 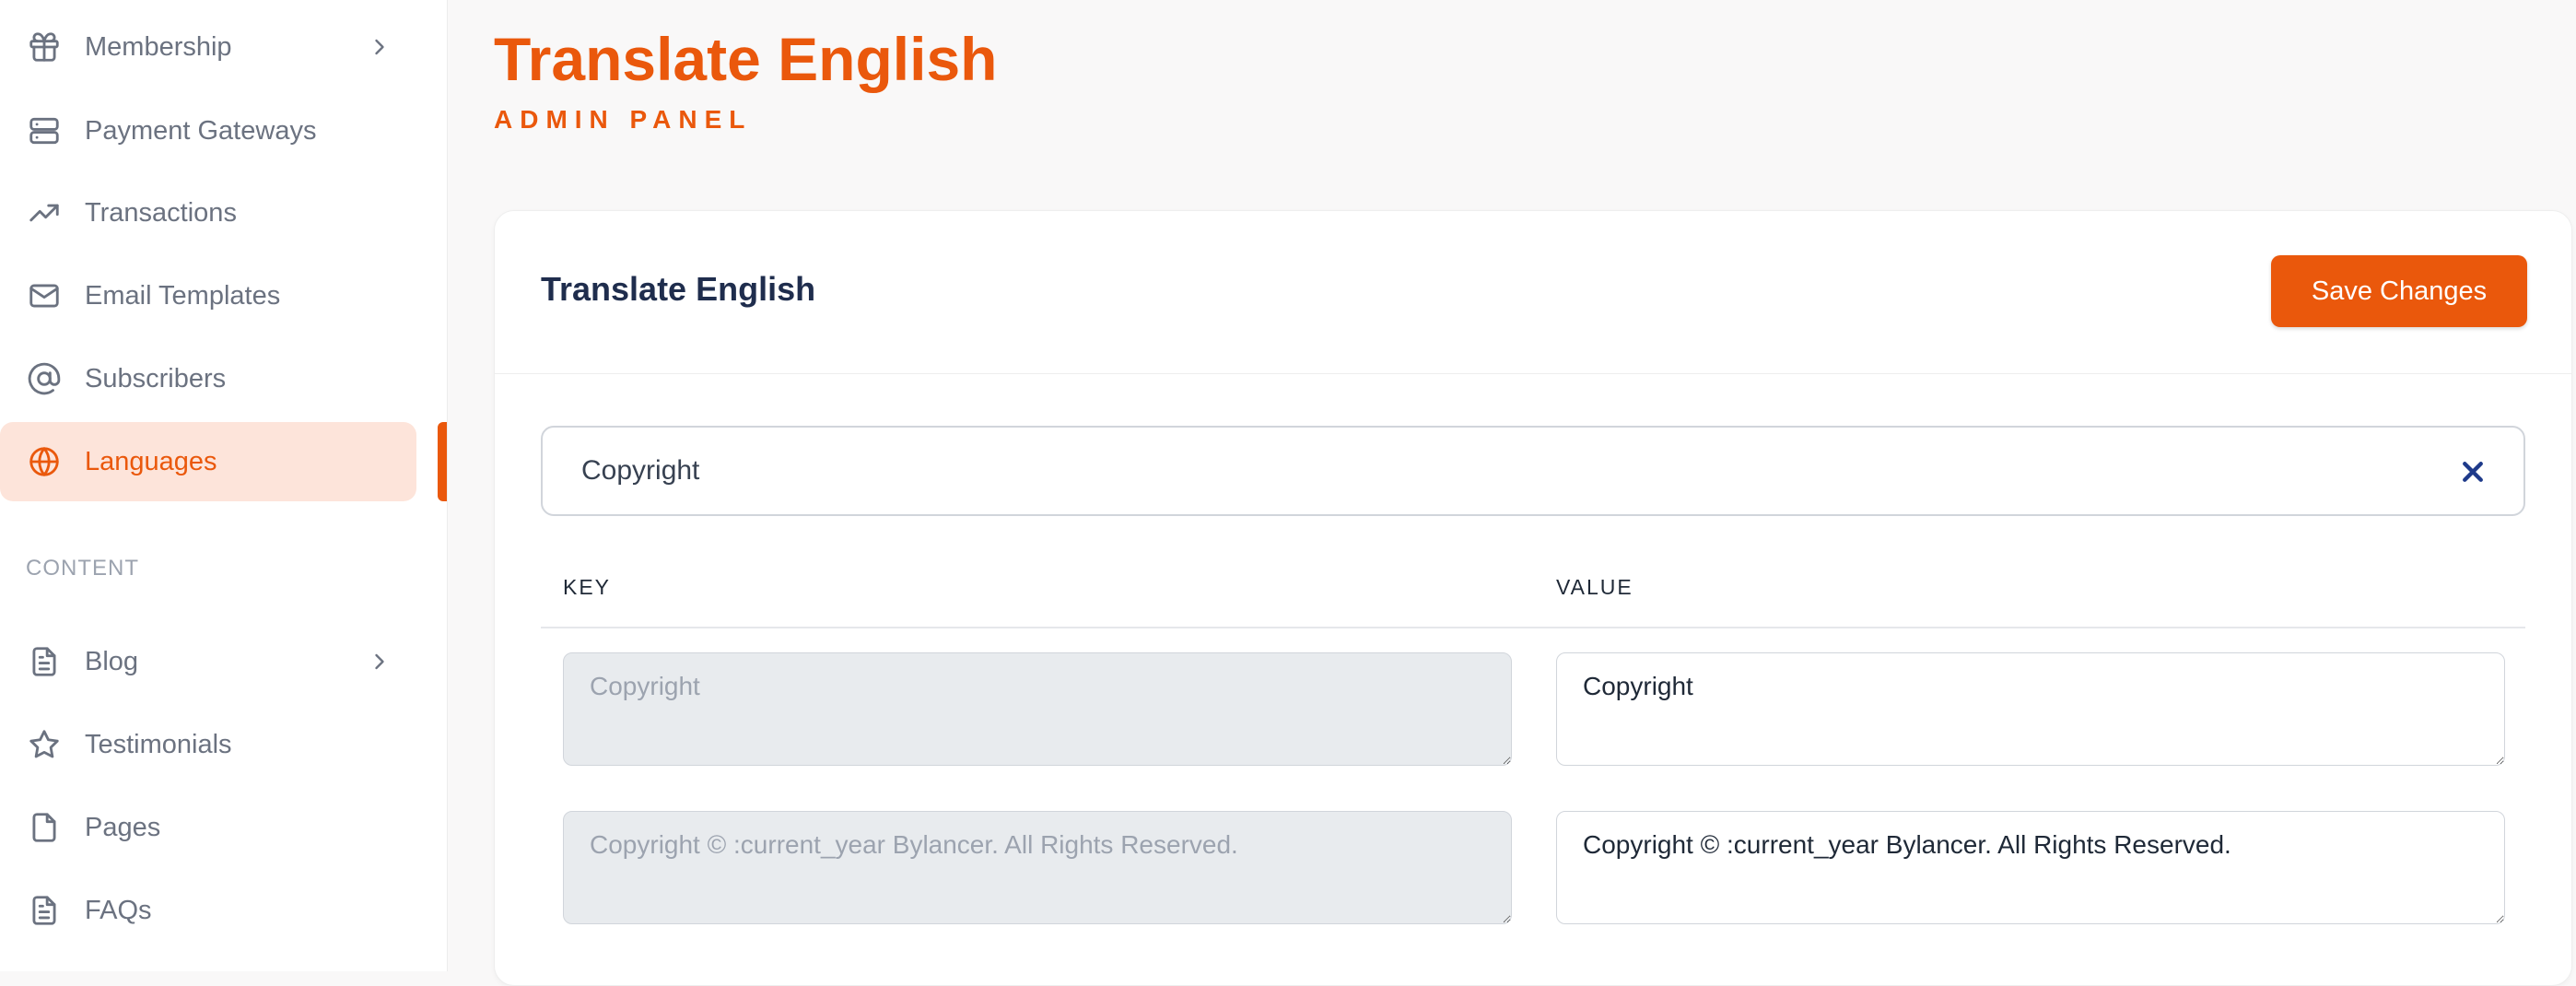 I want to click on sidebar-item-label: FAQs, so click(x=118, y=910).